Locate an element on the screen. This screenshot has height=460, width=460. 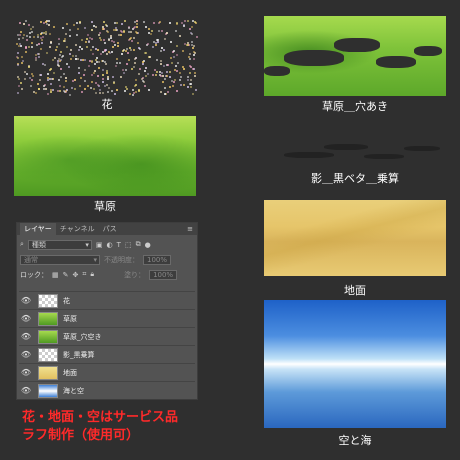
layer-name: 海と空 is located at coordinates (73, 390).